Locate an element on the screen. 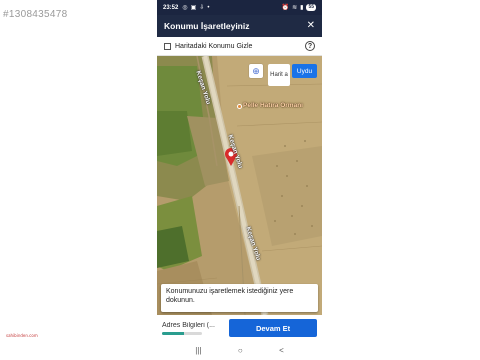  home-icon: ○ is located at coordinates (240, 350).